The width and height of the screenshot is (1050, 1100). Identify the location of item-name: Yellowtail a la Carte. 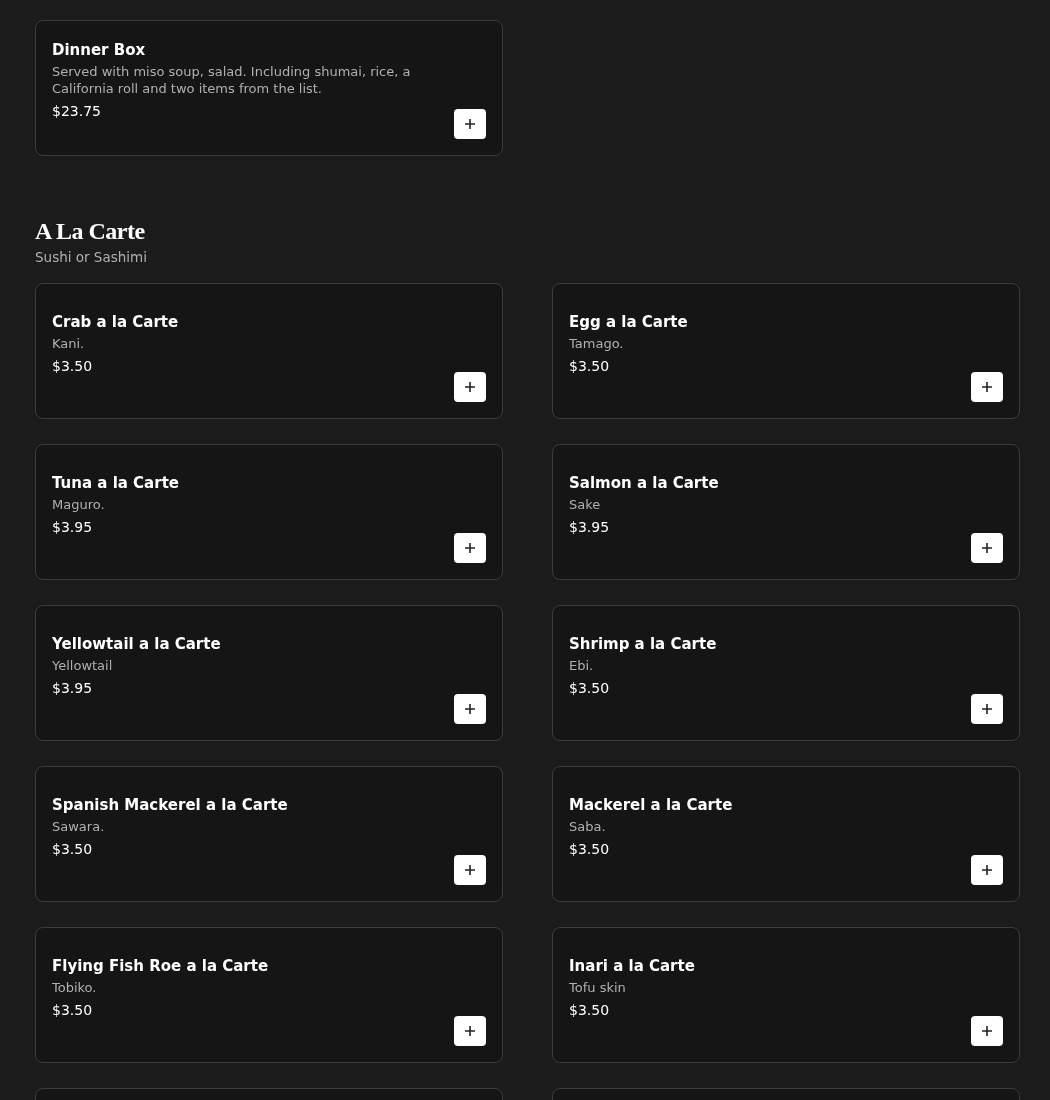
(136, 643).